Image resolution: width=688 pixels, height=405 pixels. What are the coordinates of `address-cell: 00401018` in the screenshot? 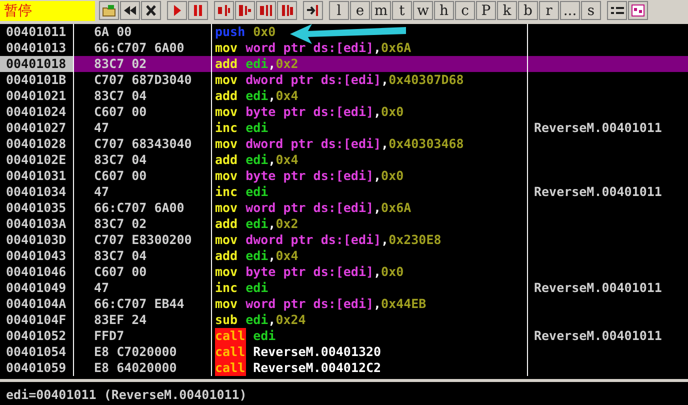 It's located at (37, 64).